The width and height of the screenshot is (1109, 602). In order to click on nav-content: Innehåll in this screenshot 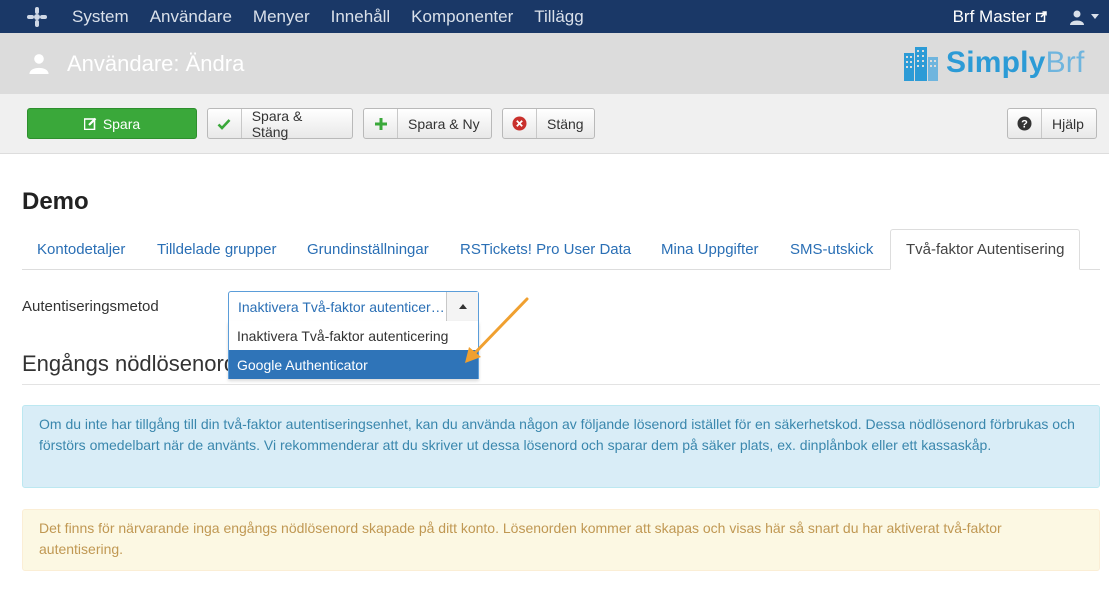, I will do `click(361, 17)`.